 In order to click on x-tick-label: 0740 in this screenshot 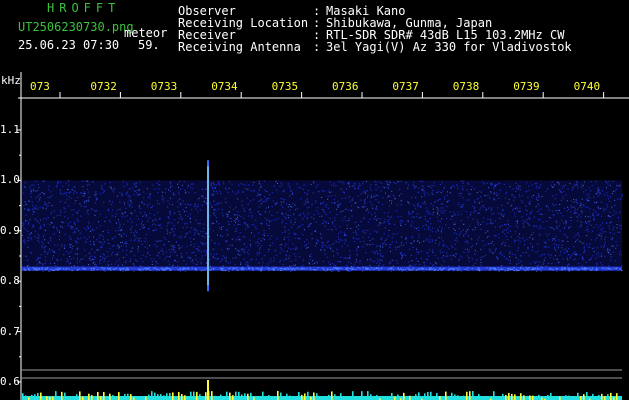, I will do `click(587, 86)`.